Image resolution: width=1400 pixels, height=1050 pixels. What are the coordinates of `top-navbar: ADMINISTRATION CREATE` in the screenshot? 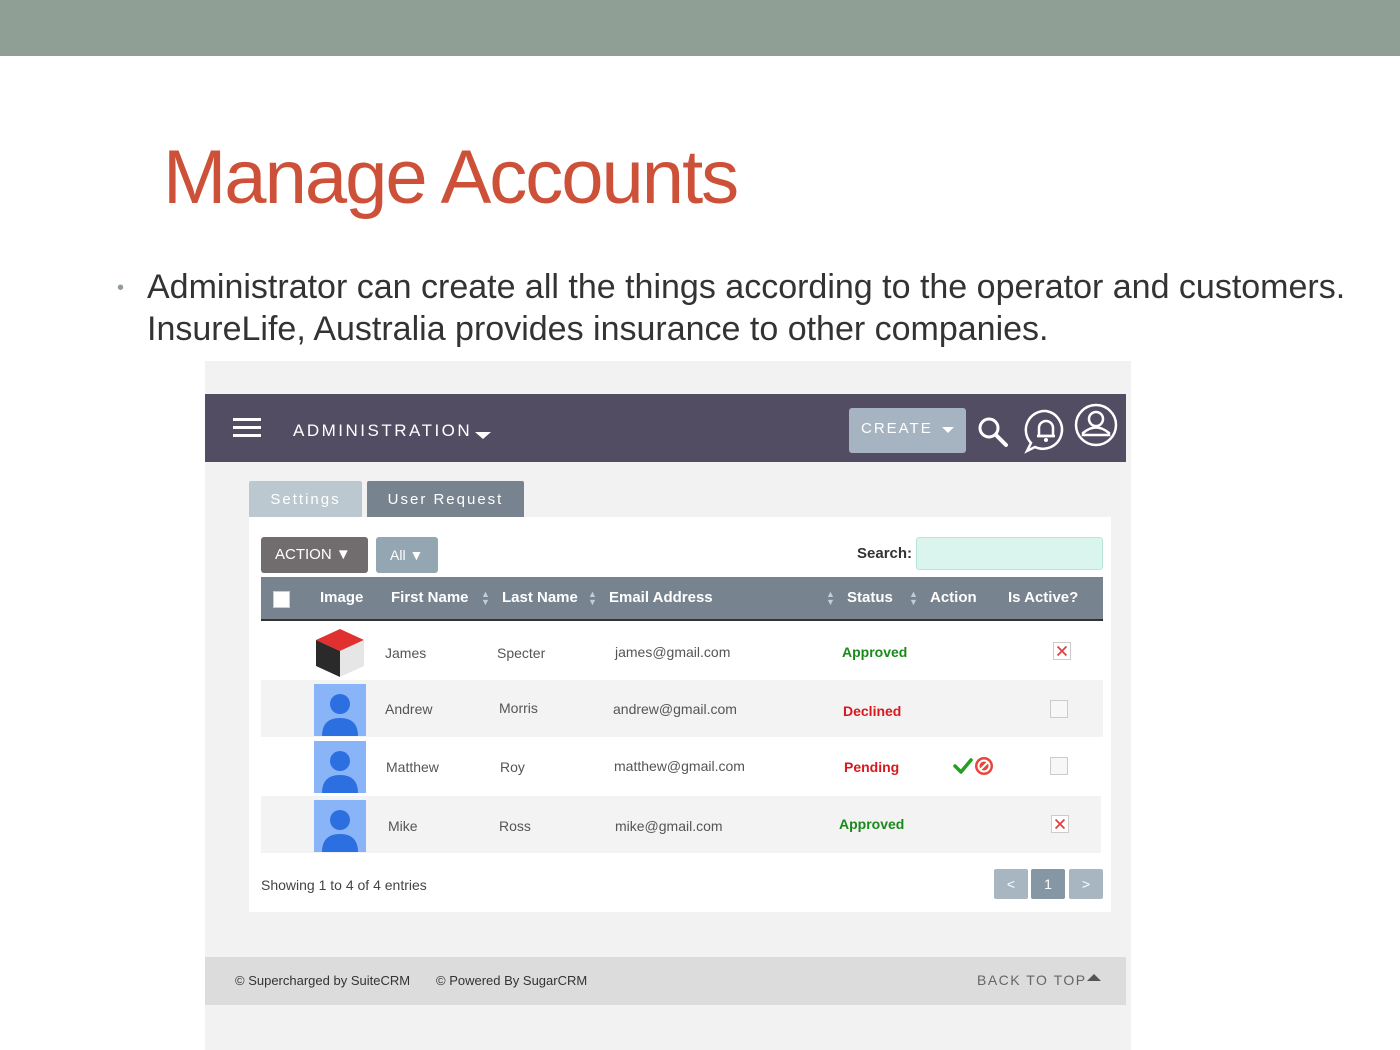 It's located at (665, 428).